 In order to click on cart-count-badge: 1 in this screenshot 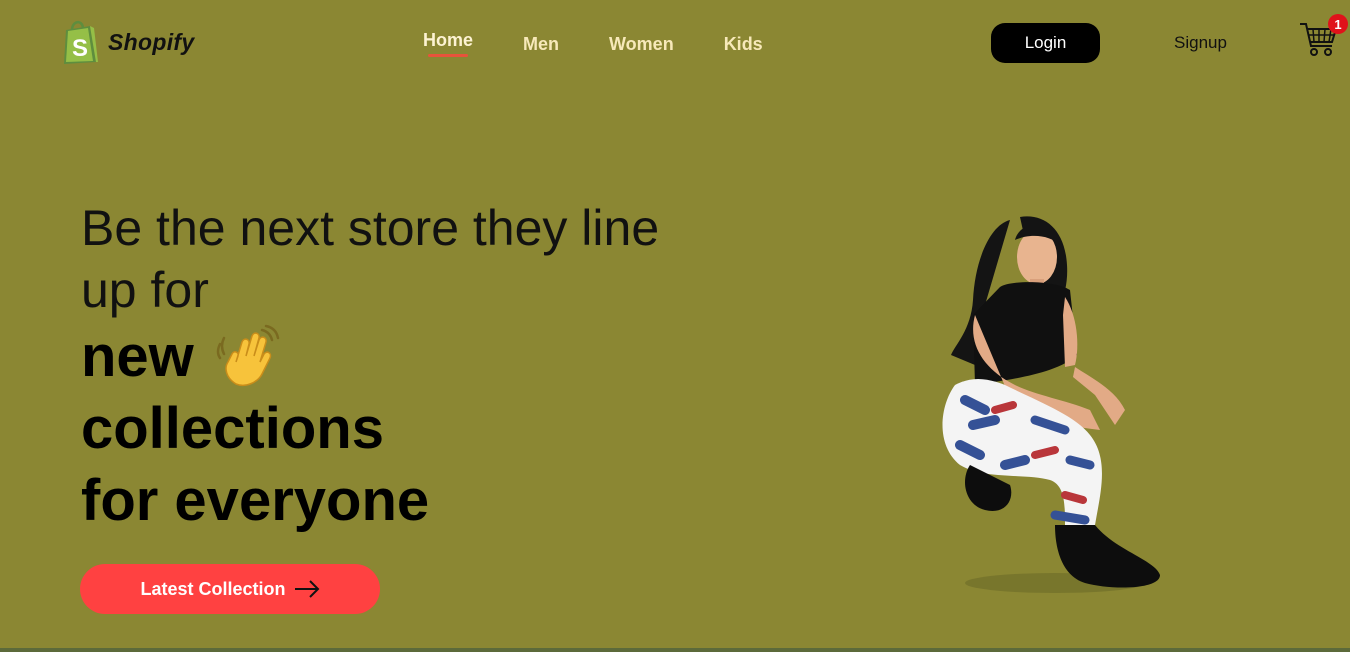, I will do `click(1338, 24)`.